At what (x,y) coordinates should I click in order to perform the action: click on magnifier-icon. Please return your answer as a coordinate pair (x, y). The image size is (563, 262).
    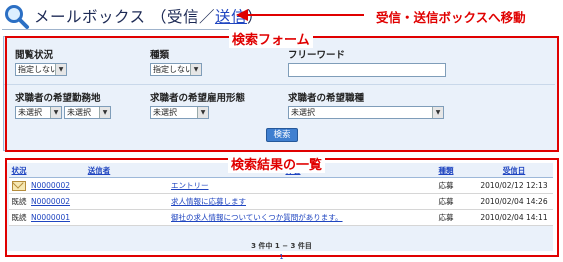
    Looking at the image, I should click on (17, 17).